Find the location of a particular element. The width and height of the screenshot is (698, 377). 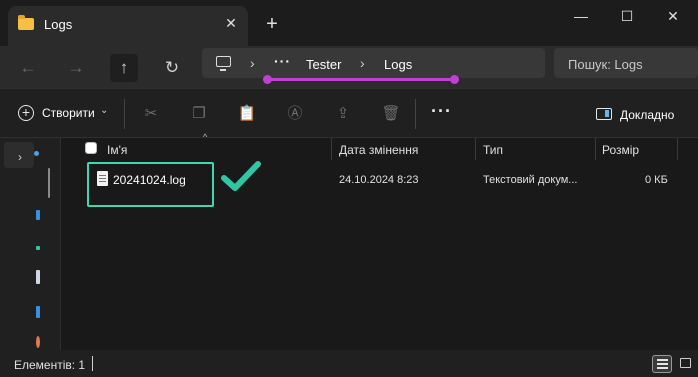

tiles-view-icon is located at coordinates (685, 363).